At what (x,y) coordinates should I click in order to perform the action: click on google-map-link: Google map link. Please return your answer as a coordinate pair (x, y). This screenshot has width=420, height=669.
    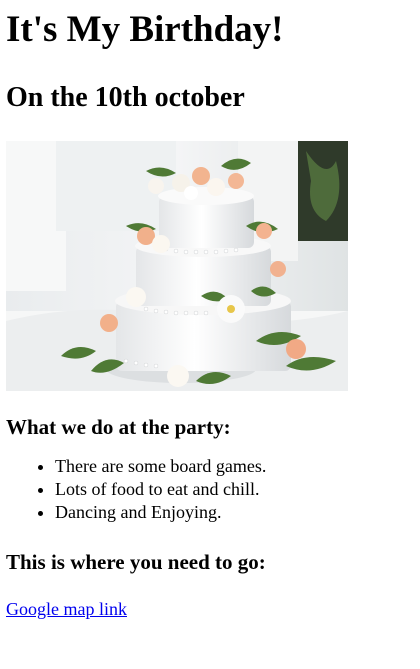
    Looking at the image, I should click on (66, 609).